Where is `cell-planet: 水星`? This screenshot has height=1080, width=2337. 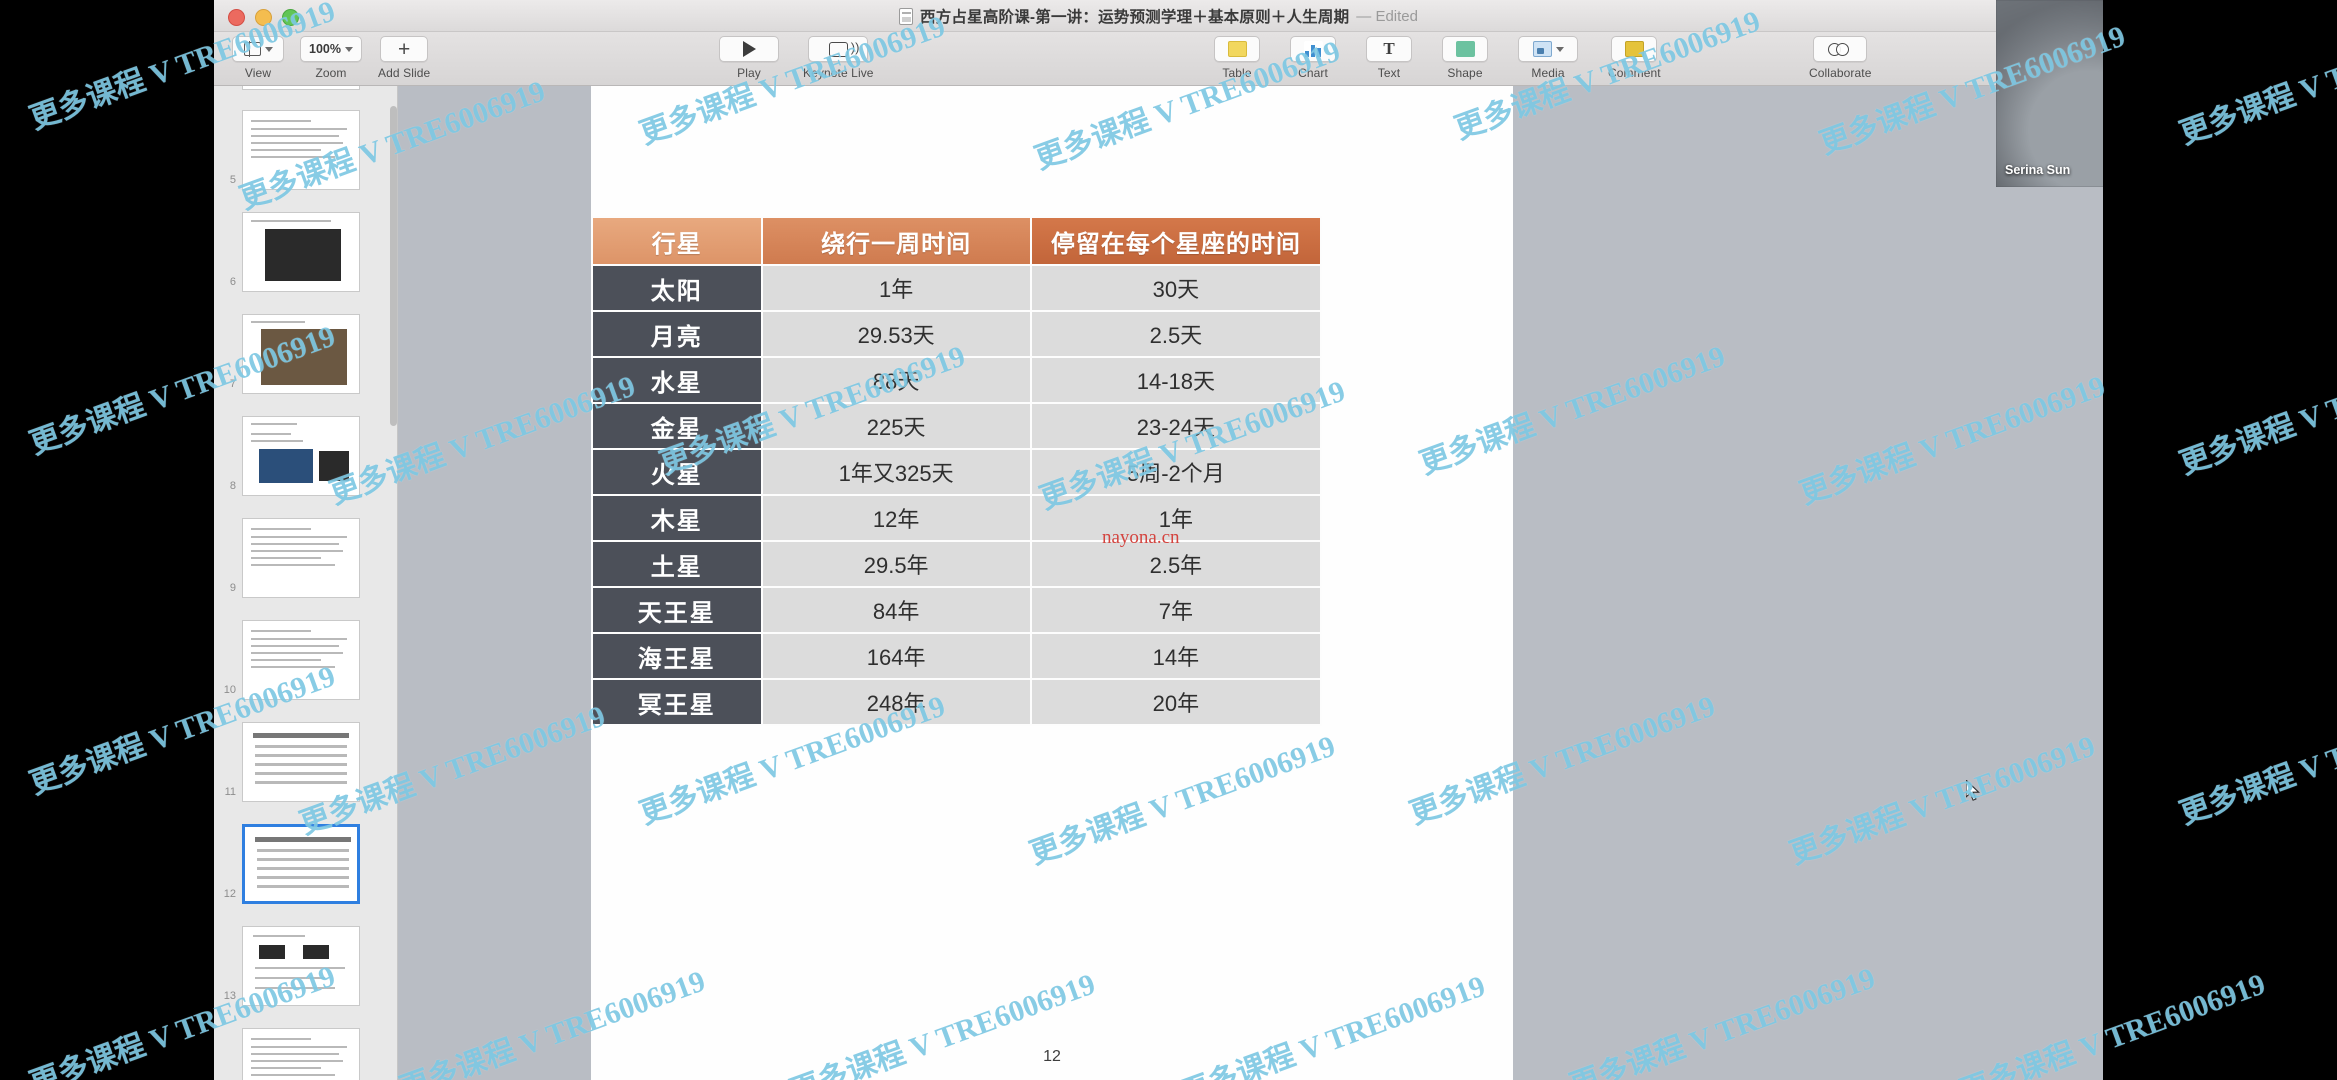
cell-planet: 水星 is located at coordinates (677, 380).